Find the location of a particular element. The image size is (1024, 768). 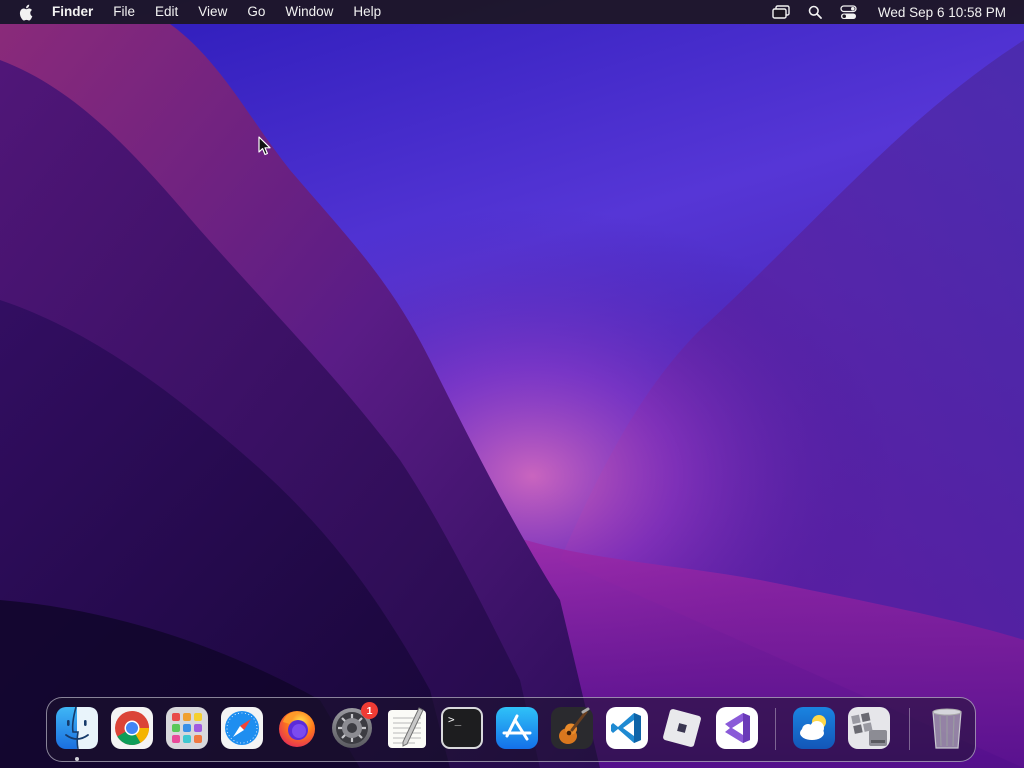

dock-textedit is located at coordinates (407, 728).